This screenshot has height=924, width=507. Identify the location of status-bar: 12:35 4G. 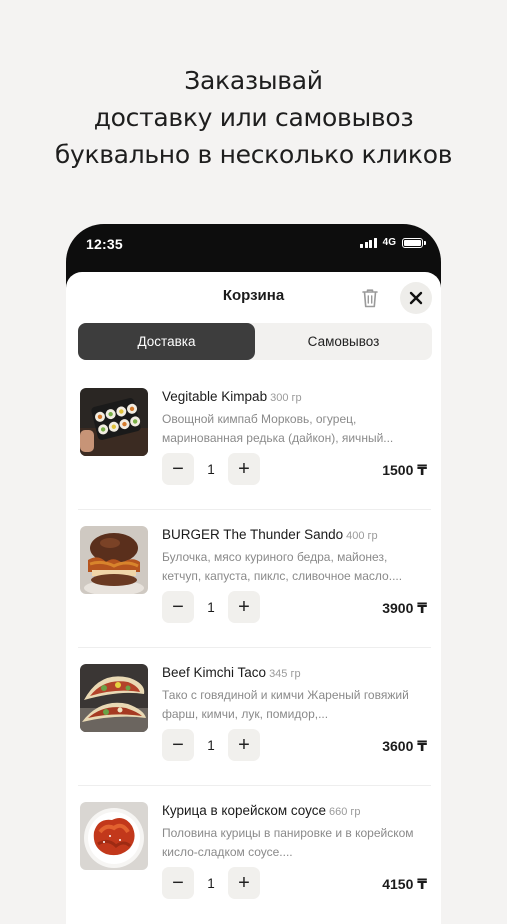
(253, 247).